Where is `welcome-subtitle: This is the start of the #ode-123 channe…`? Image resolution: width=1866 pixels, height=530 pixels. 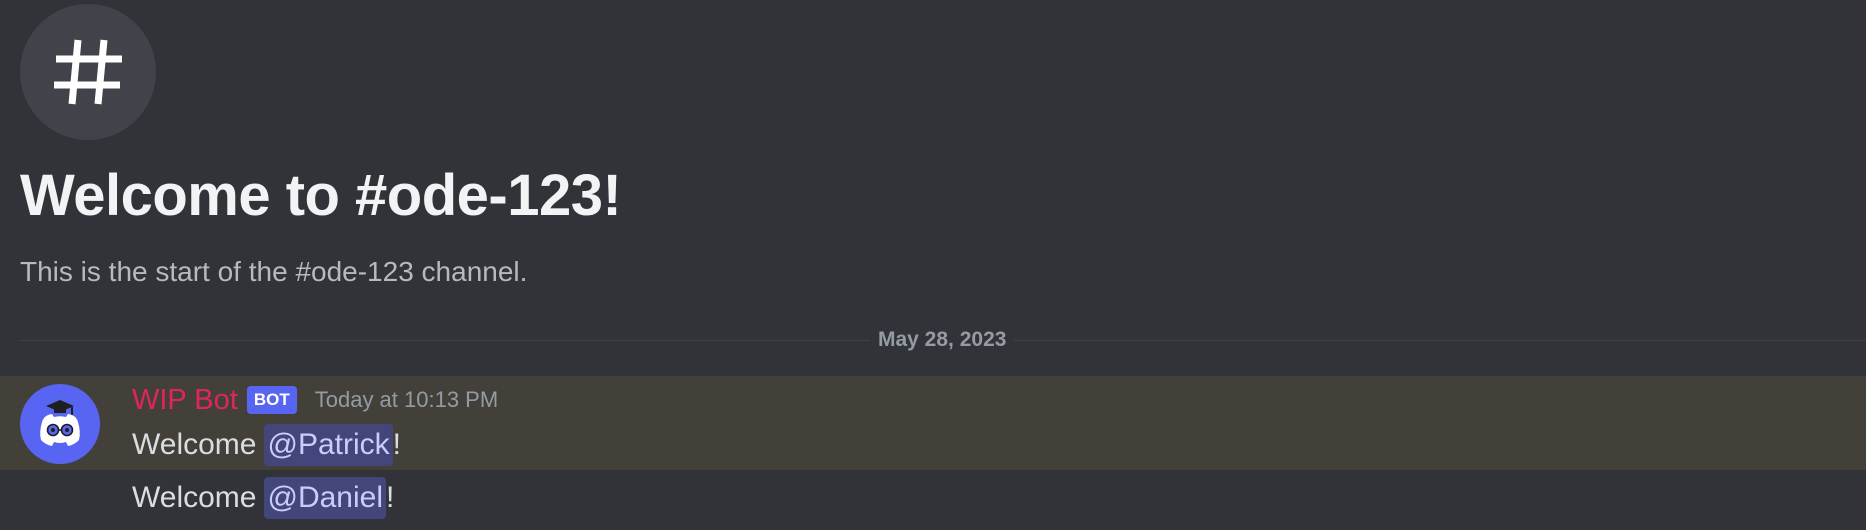
welcome-subtitle: This is the start of the #ode-123 channe… is located at coordinates (274, 271).